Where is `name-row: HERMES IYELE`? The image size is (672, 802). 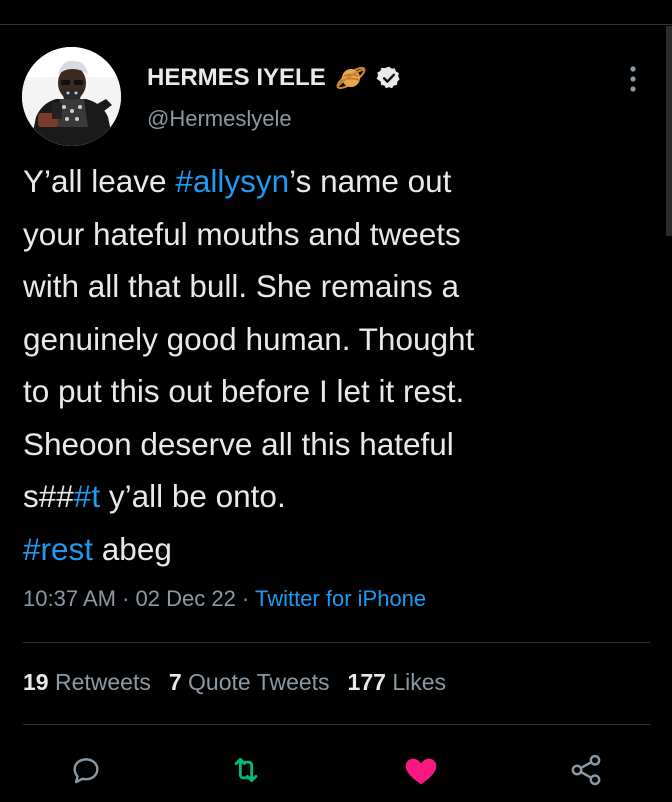 name-row: HERMES IYELE is located at coordinates (274, 78).